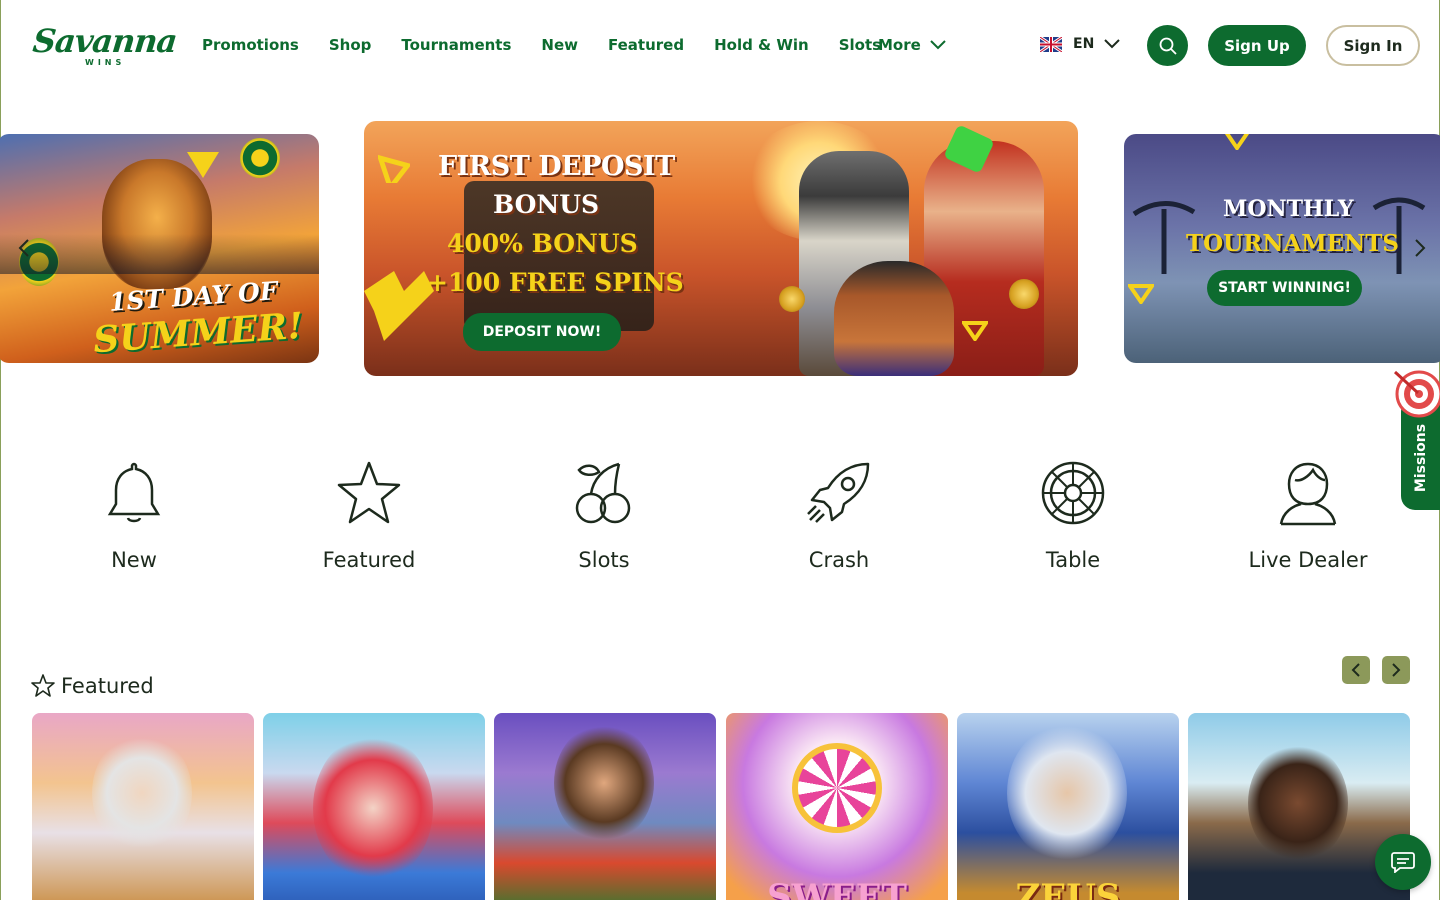 The width and height of the screenshot is (1440, 900). I want to click on savanna-wins-logo: Savanna WINS, so click(104, 46).